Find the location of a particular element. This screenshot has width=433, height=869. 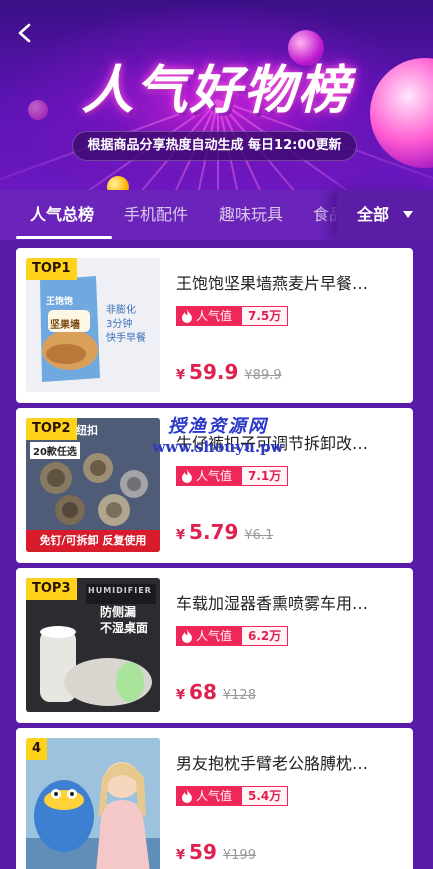

bag-claims: 非膨化 3分钟 快手早餐 is located at coordinates (126, 325).